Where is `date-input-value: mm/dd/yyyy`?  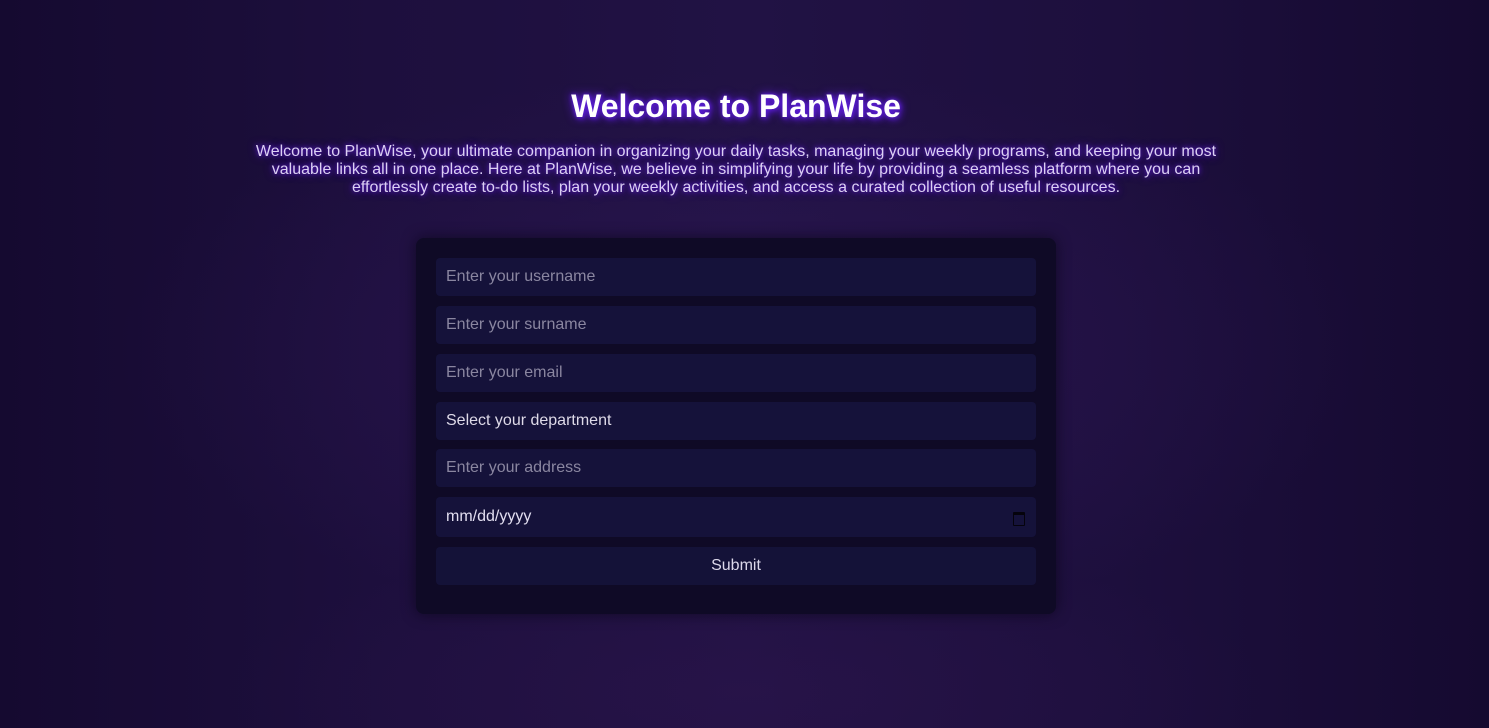
date-input-value: mm/dd/yyyy is located at coordinates (489, 516).